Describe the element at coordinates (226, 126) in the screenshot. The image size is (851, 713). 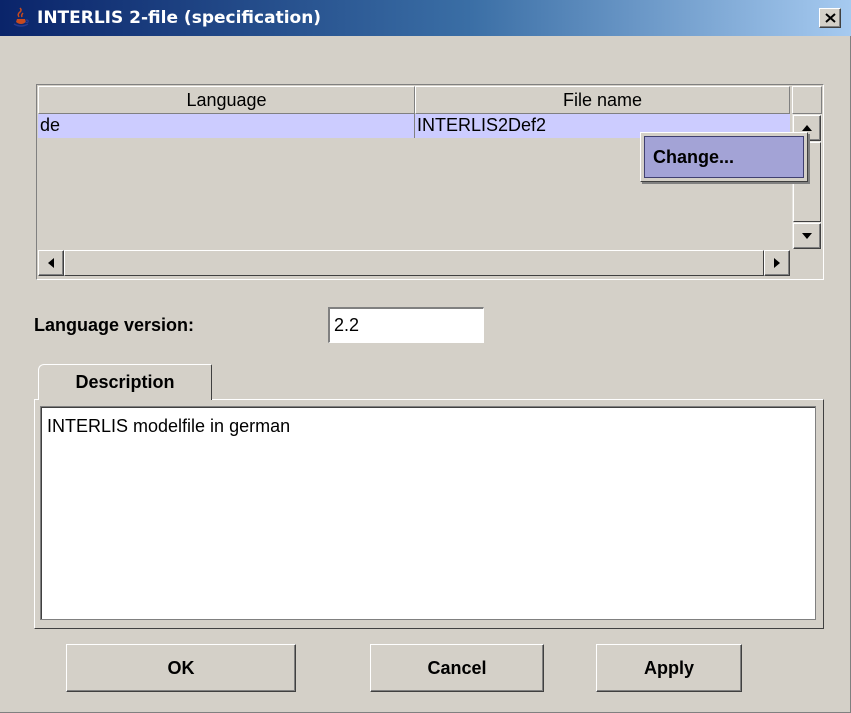
I see `cell-language: de` at that location.